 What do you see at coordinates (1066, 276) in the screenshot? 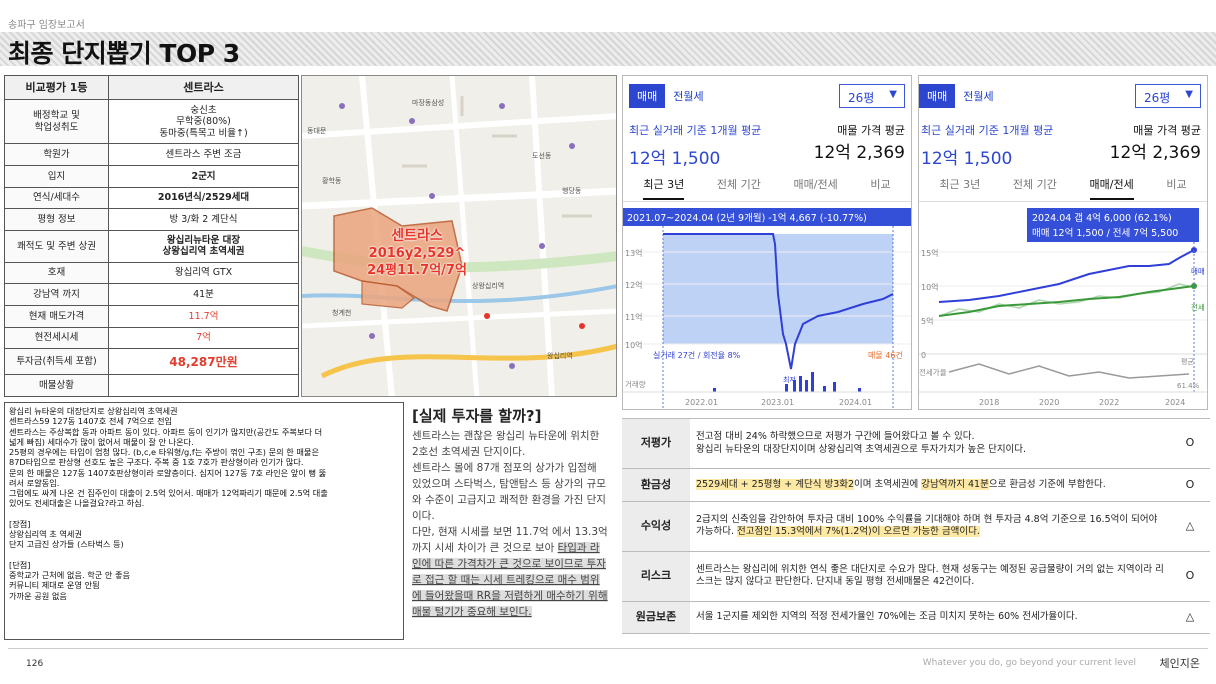
I see `sale-price-line` at bounding box center [1066, 276].